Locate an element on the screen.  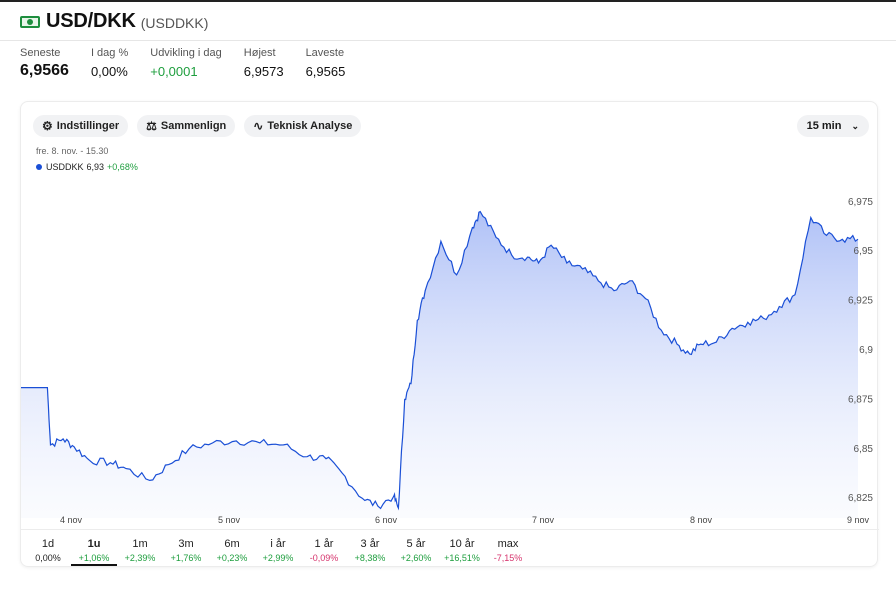
range-change: -0,09% is located at coordinates (324, 558).